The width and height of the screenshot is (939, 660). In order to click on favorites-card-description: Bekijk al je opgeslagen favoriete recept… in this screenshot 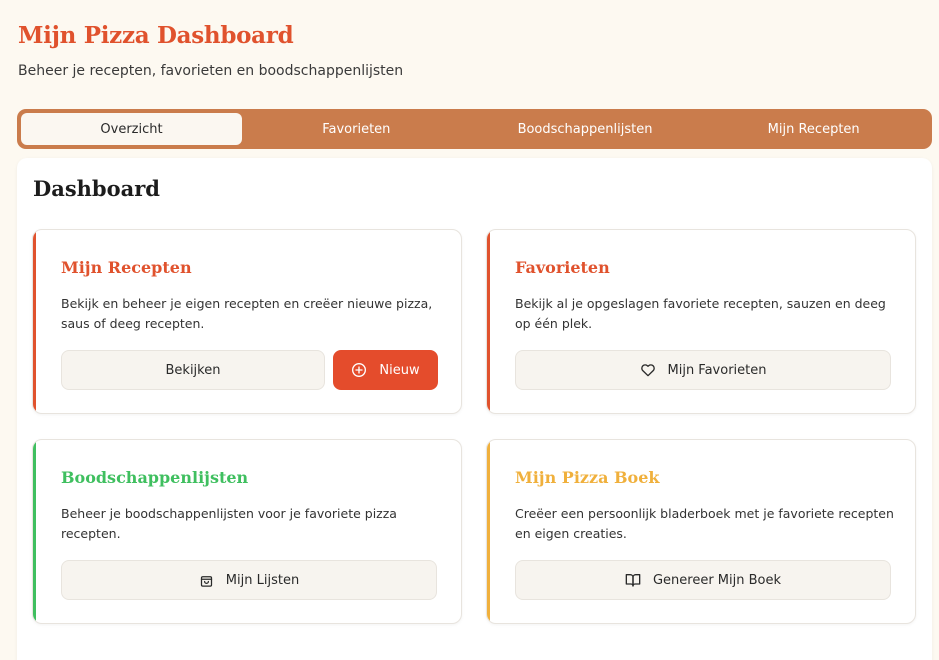, I will do `click(700, 313)`.